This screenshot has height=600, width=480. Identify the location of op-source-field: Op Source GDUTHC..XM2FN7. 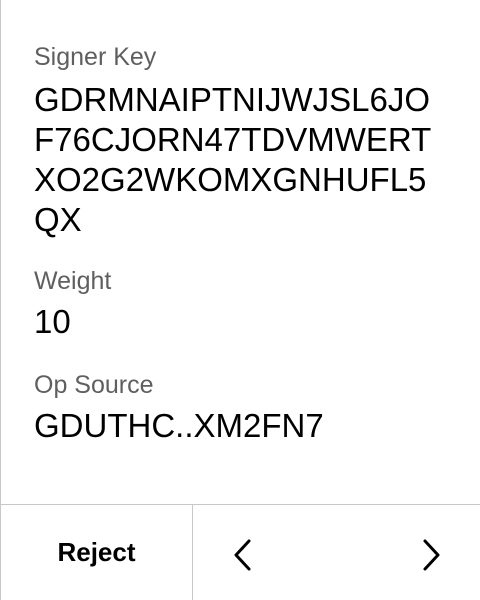
(179, 407).